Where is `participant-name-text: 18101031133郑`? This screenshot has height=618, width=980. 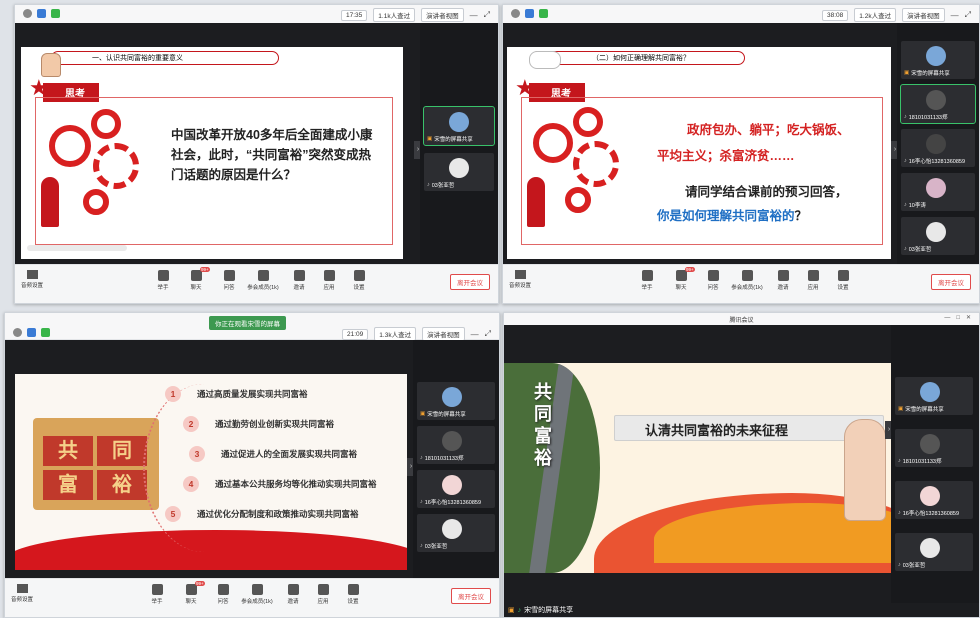 participant-name-text: 18101031133郑 is located at coordinates (928, 118).